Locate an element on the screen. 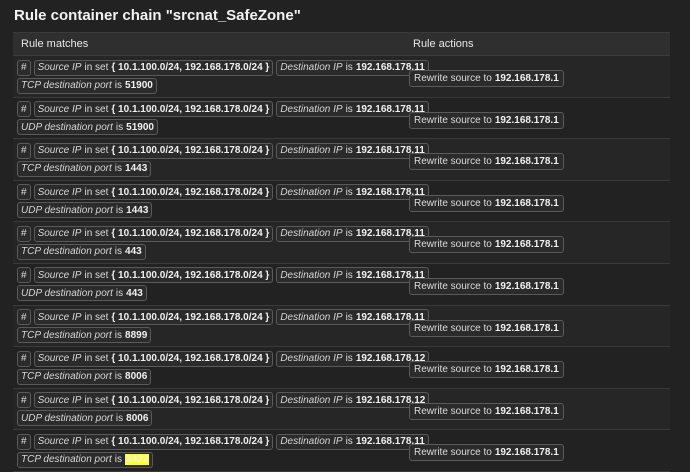 The image size is (690, 472). port-value: 1443 is located at coordinates (137, 210).